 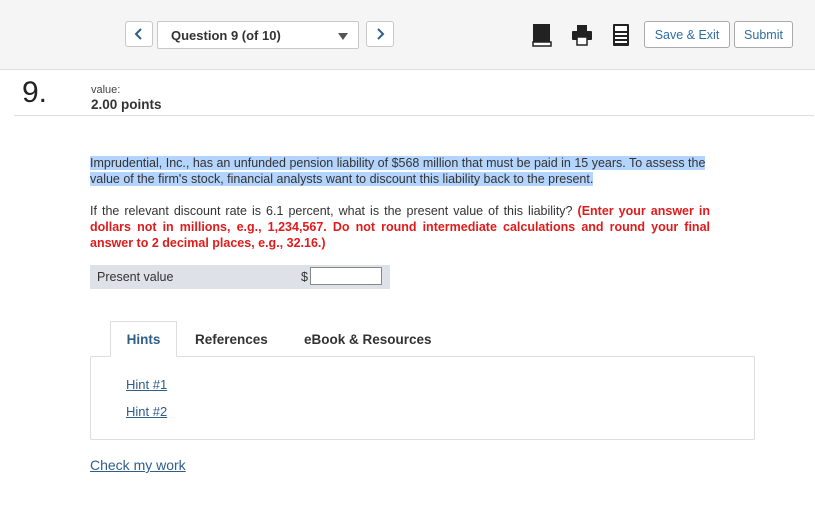 What do you see at coordinates (414, 115) in the screenshot?
I see `divider` at bounding box center [414, 115].